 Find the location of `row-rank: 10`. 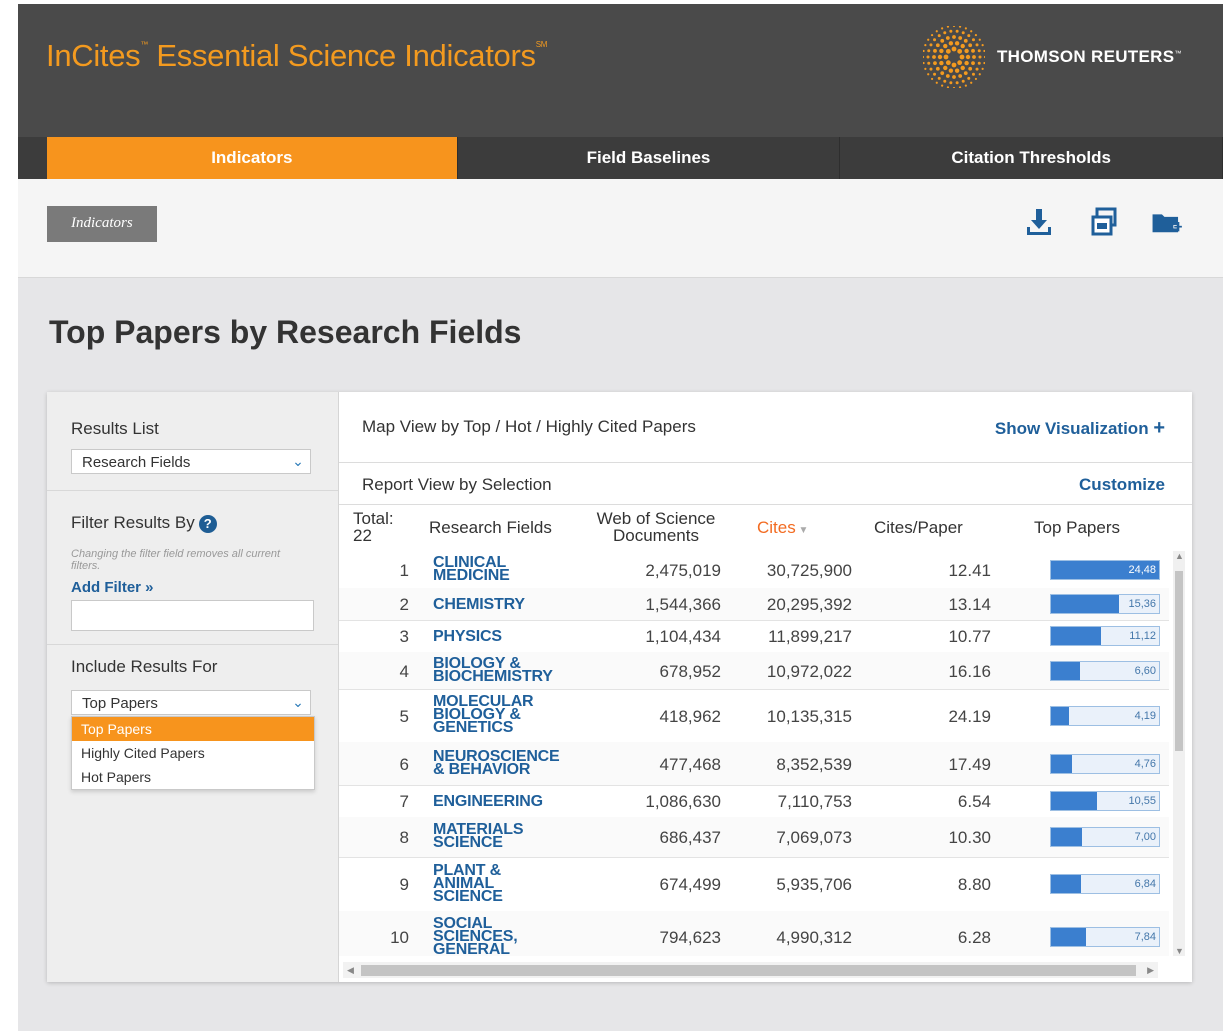

row-rank: 10 is located at coordinates (399, 937).